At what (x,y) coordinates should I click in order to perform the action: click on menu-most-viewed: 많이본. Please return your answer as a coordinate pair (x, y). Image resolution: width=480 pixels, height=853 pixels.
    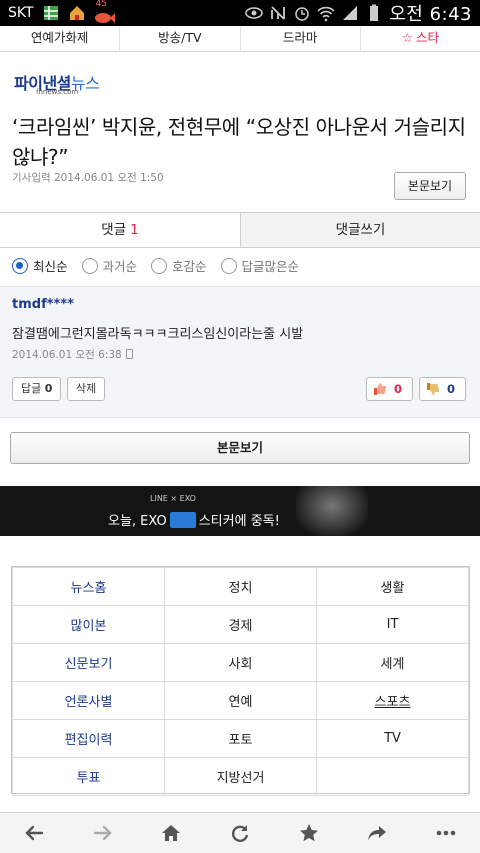
    Looking at the image, I should click on (88, 624).